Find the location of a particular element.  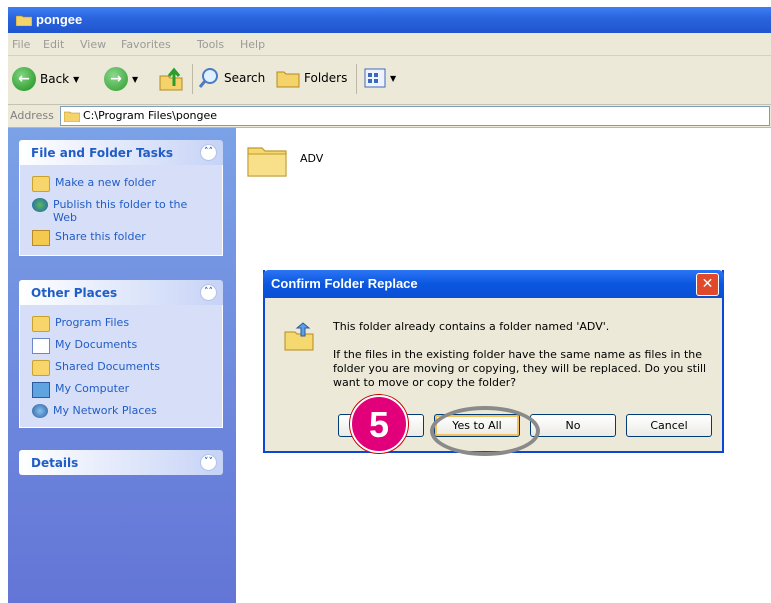

up-folder-button is located at coordinates (171, 79).